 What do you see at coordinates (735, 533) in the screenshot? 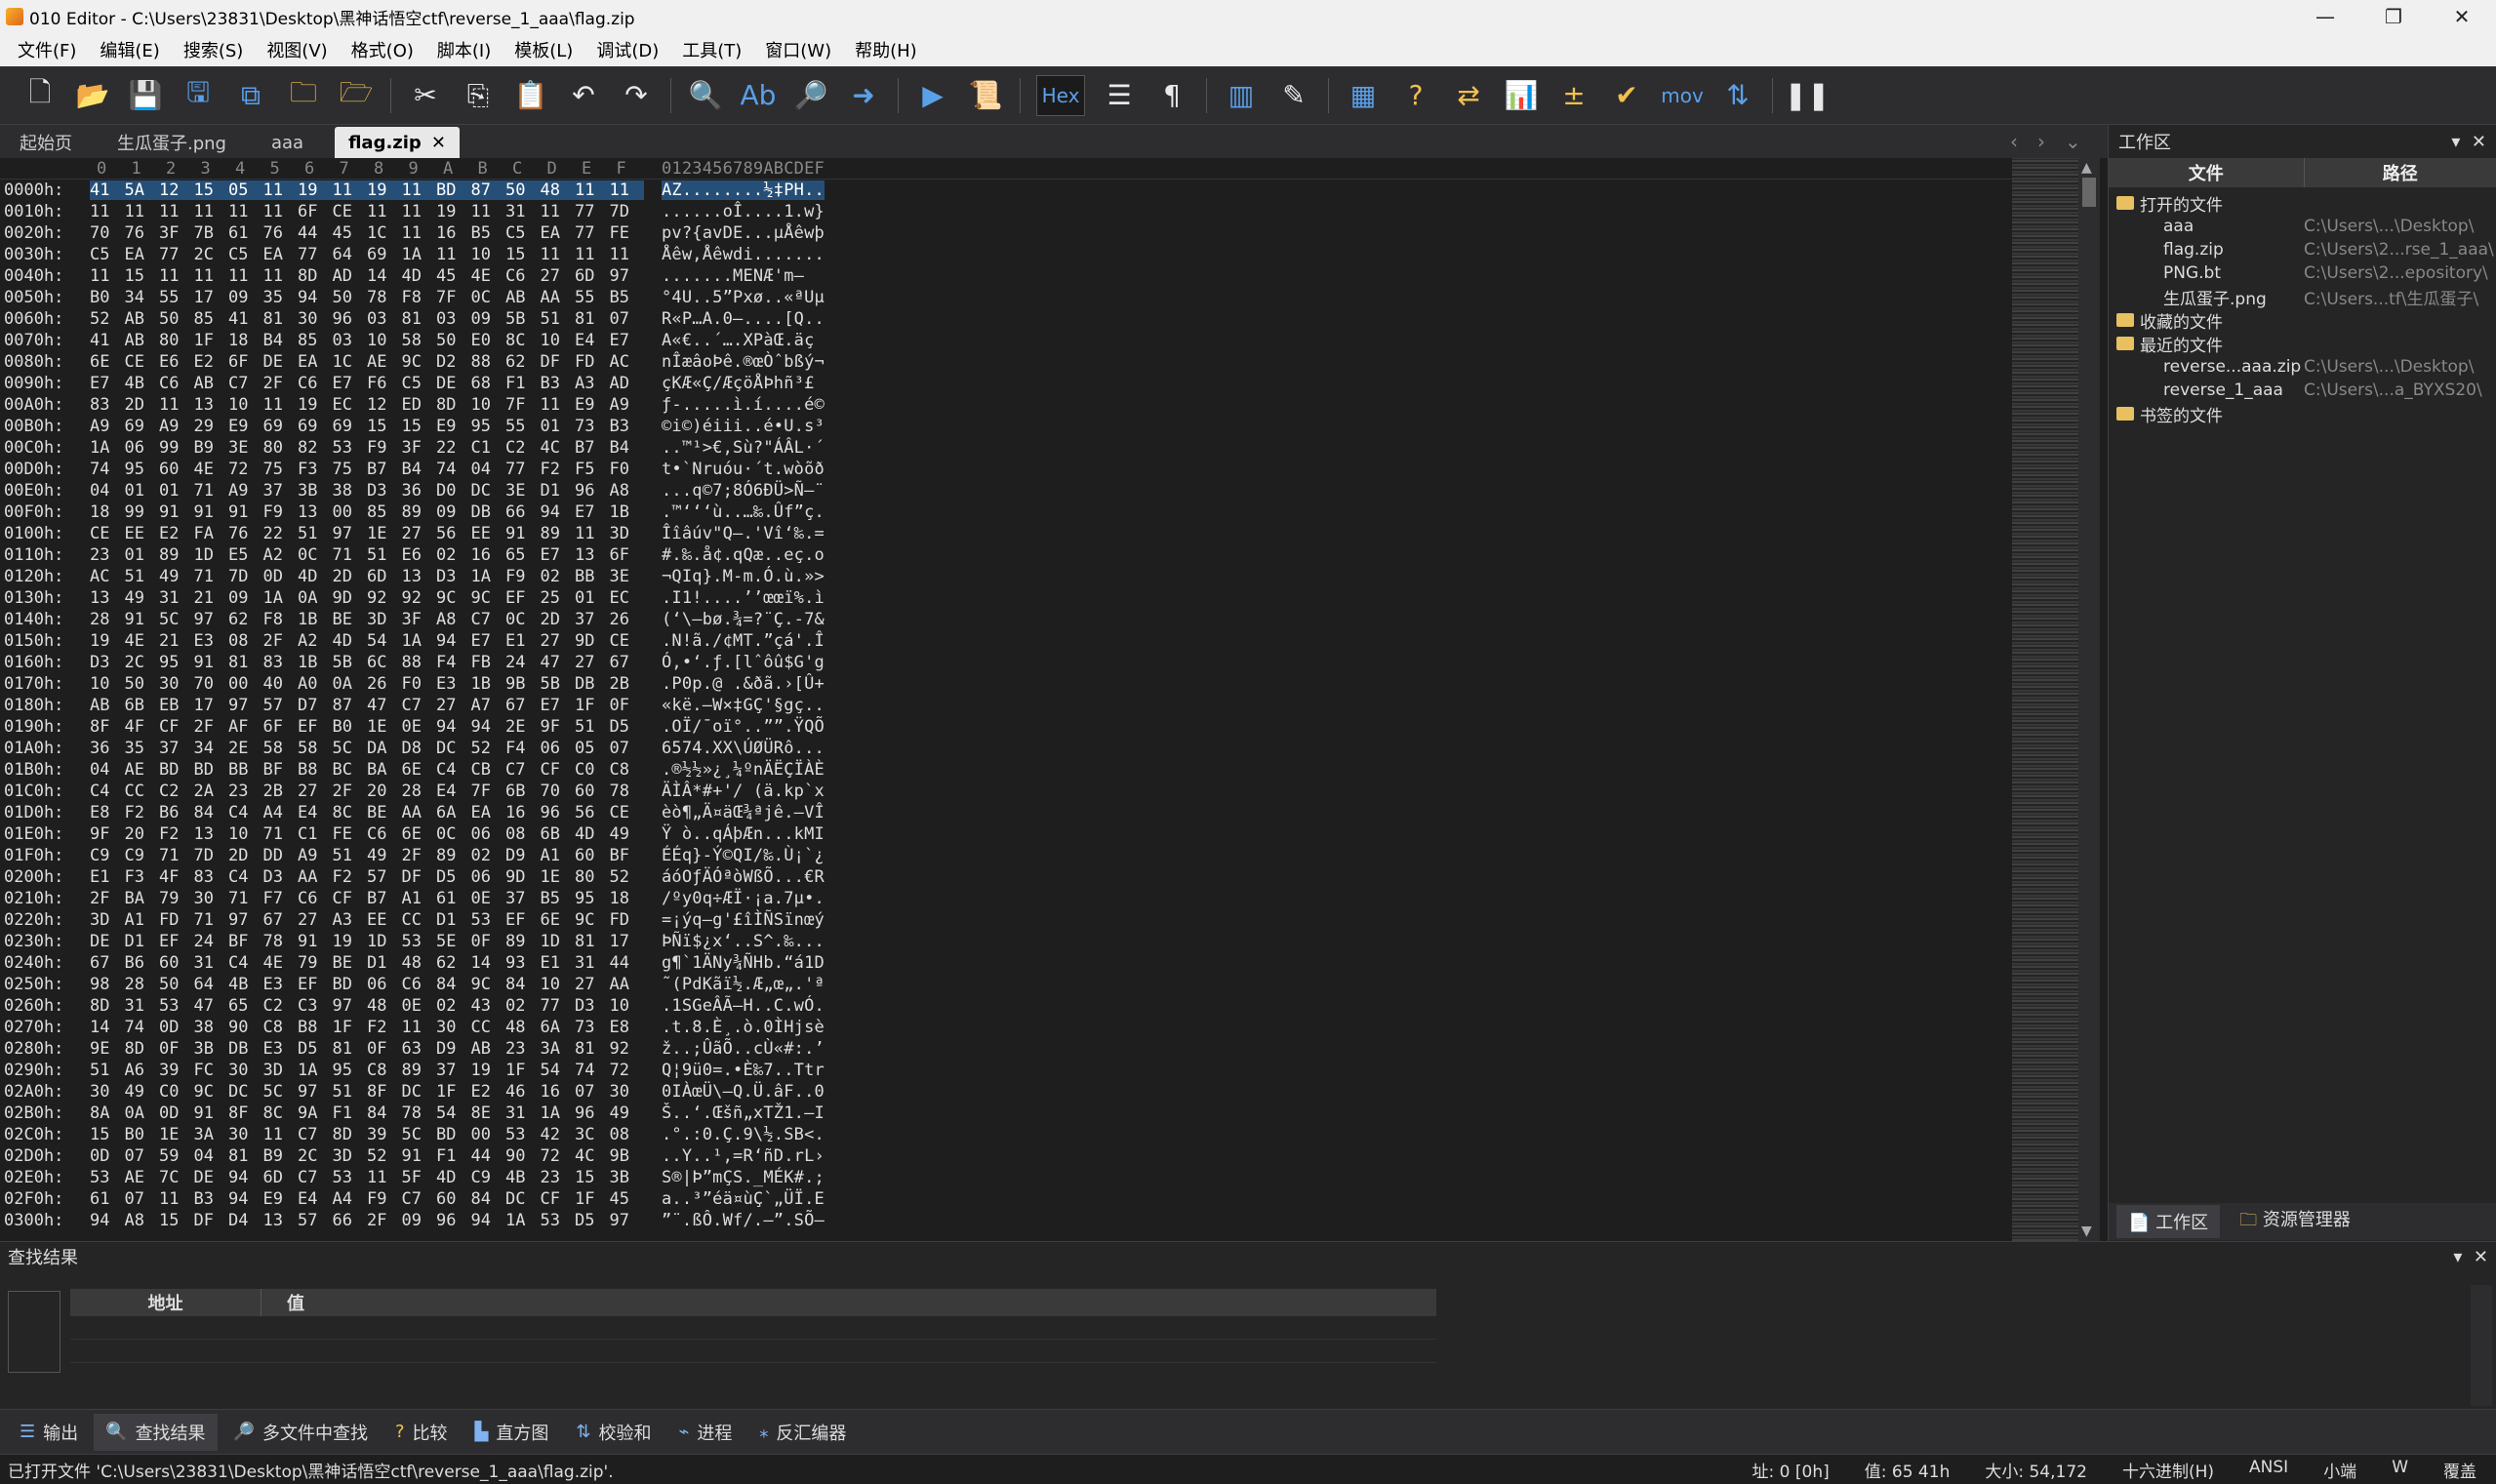
I see `row-ascii: Îîâúv"Q—.'Vî‘‰.=` at bounding box center [735, 533].